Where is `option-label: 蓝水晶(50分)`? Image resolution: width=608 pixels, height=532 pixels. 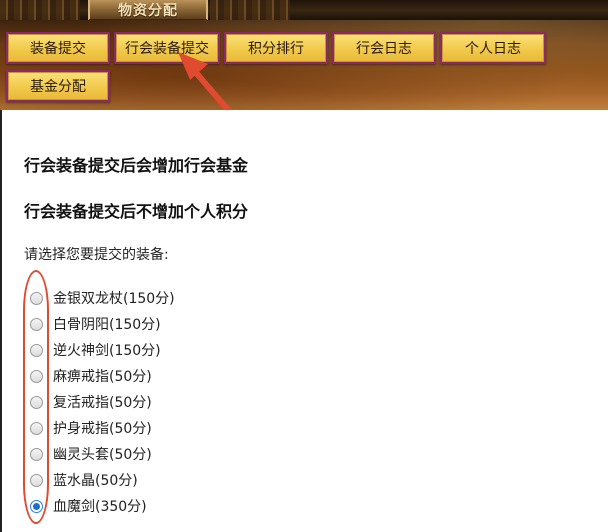 option-label: 蓝水晶(50分) is located at coordinates (95, 481).